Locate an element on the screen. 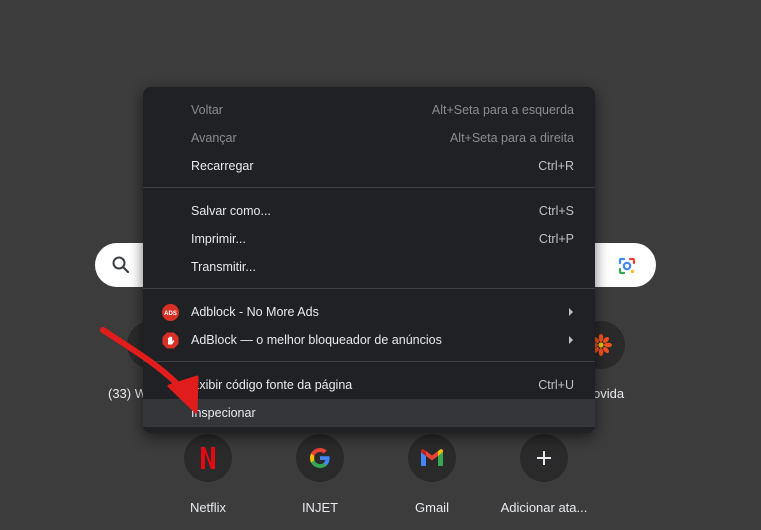  menu-item-back: Voltar Alt+Seta para a esquerda is located at coordinates (369, 110).